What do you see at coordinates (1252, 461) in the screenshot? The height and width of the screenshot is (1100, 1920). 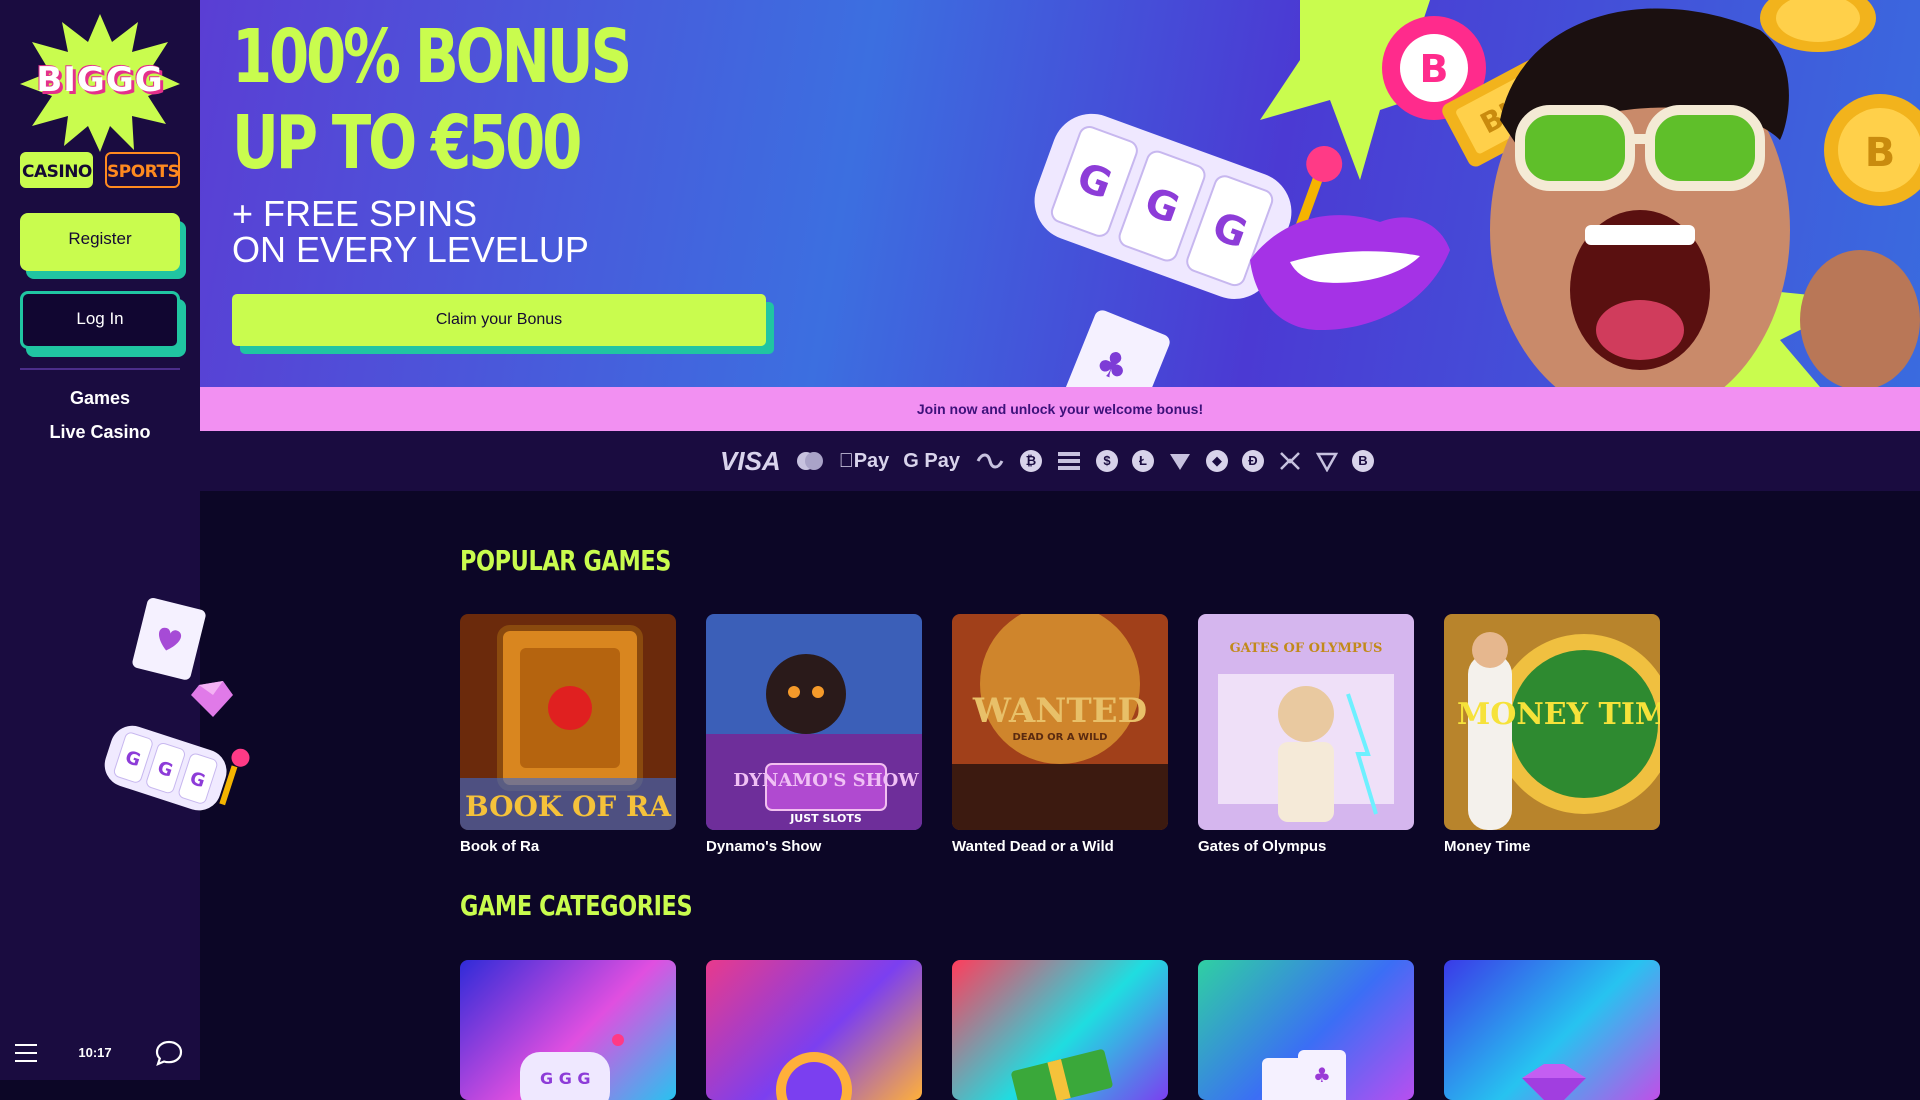 I see `dogecoin-icon: Ð` at bounding box center [1252, 461].